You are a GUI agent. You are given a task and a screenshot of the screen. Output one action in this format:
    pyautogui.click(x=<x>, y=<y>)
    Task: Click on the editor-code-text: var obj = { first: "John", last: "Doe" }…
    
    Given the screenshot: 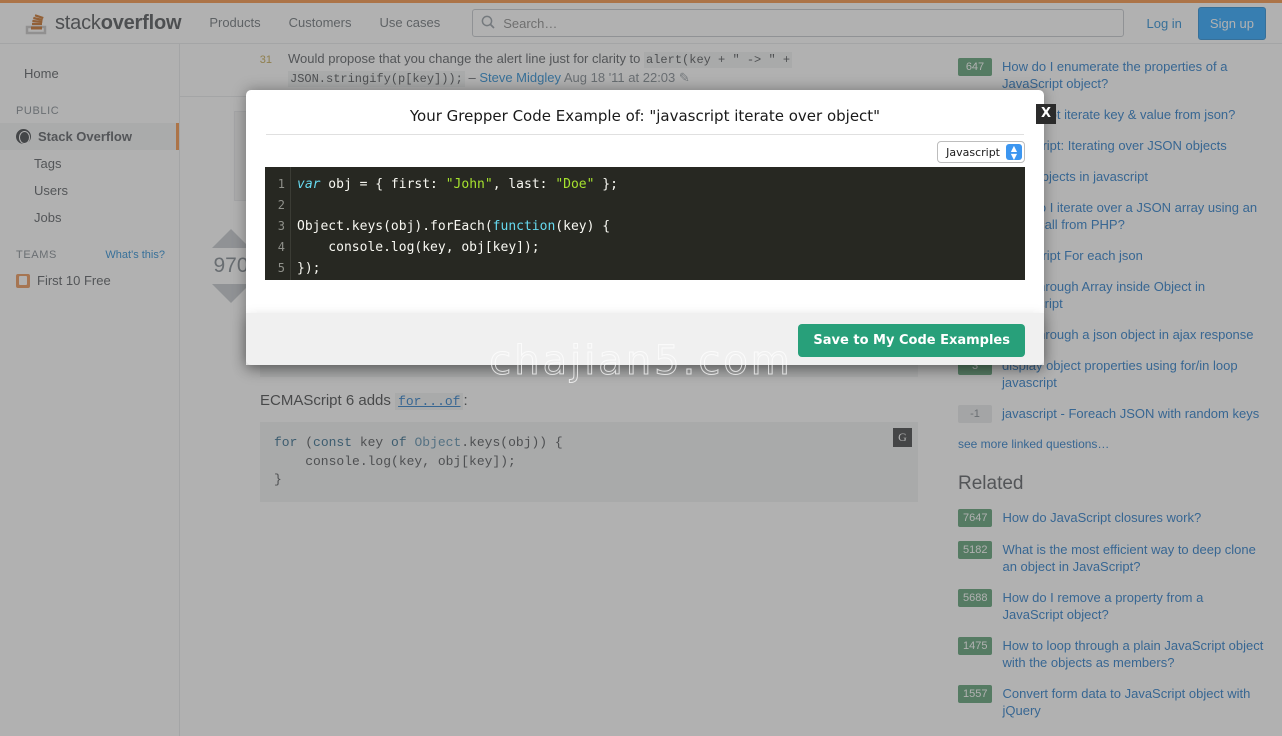 What is the action you would take?
    pyautogui.click(x=658, y=223)
    